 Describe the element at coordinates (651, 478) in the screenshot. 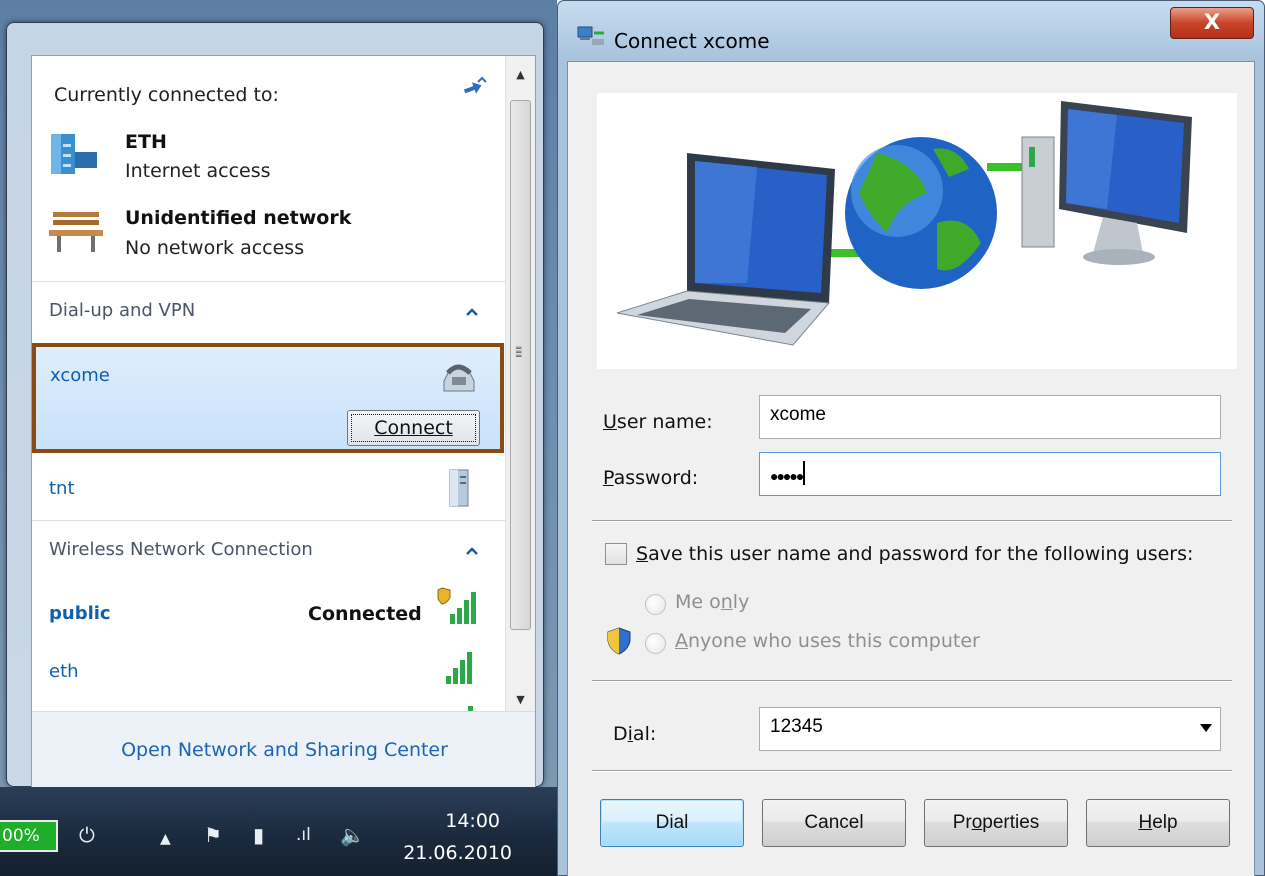

I see `password-label: Password:` at that location.